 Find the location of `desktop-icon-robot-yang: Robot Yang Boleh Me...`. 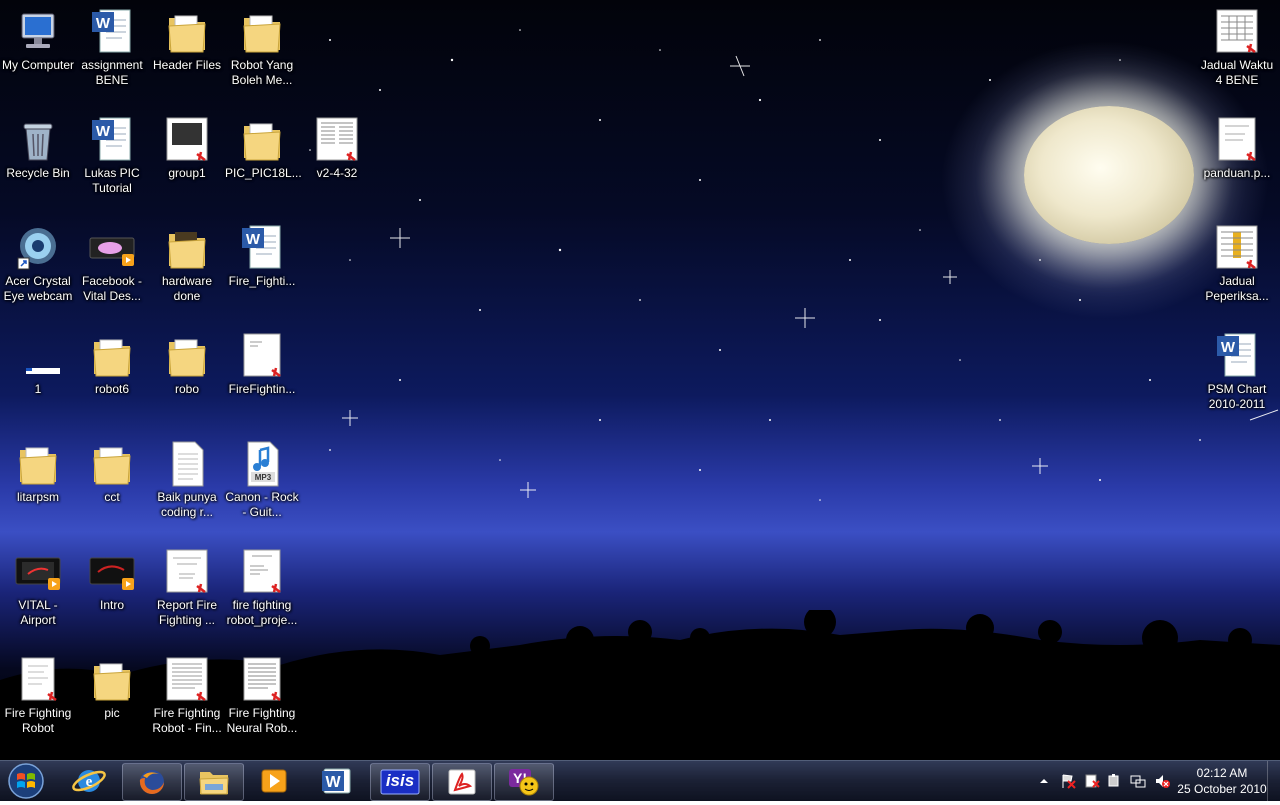

desktop-icon-robot-yang: Robot Yang Boleh Me... is located at coordinates (262, 48).